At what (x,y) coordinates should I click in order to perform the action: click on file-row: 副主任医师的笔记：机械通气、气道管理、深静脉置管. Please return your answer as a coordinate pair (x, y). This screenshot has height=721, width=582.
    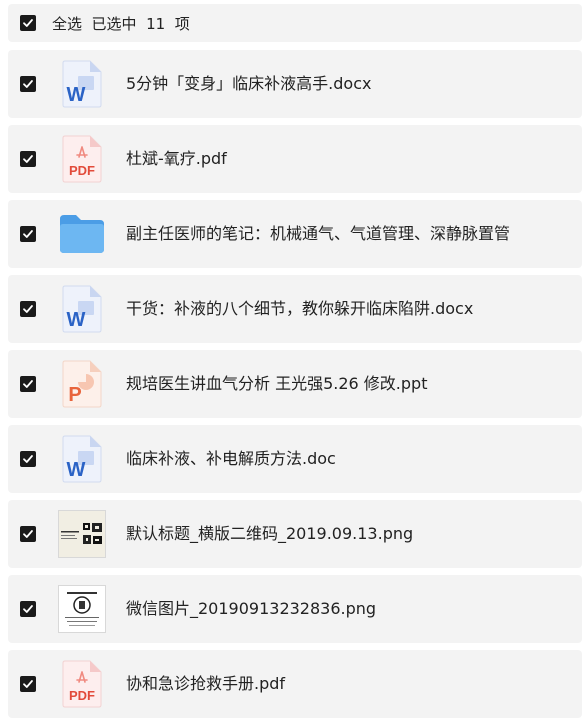
    Looking at the image, I should click on (295, 234).